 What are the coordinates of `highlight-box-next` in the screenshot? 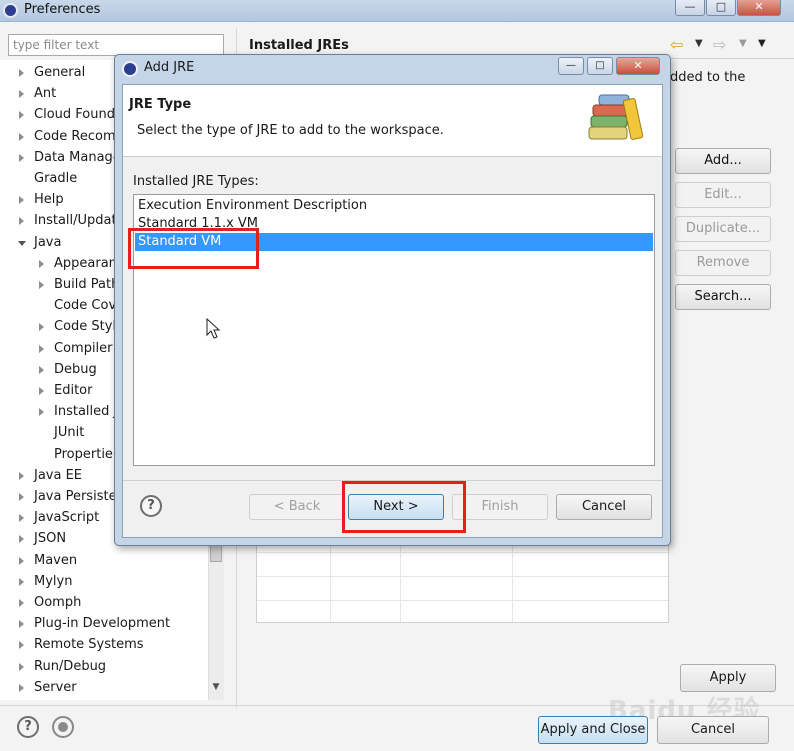 It's located at (404, 507).